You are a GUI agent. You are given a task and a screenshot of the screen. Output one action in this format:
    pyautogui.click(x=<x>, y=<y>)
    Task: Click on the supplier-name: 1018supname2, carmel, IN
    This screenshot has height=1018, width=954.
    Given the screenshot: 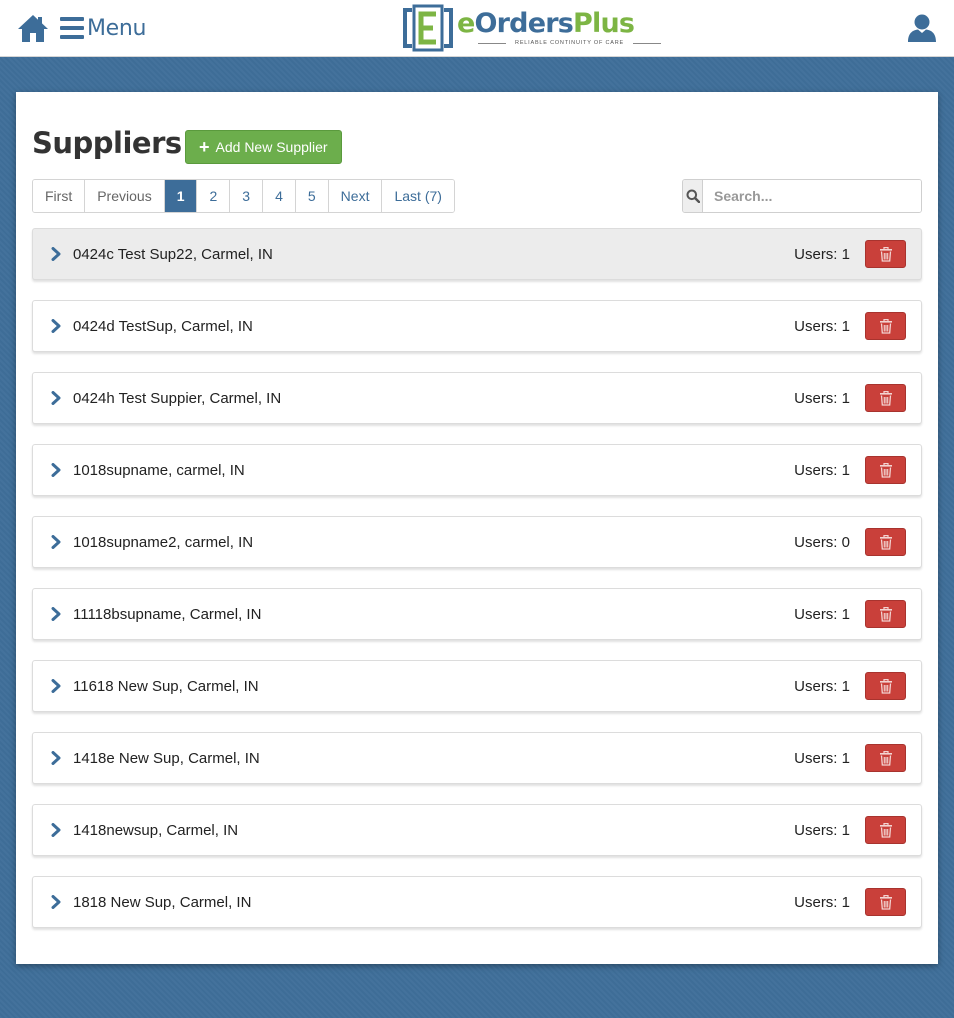 What is the action you would take?
    pyautogui.click(x=163, y=542)
    